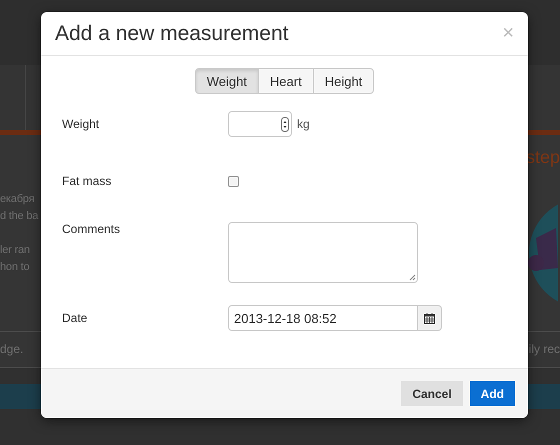  What do you see at coordinates (430, 318) in the screenshot?
I see `calendar-icon` at bounding box center [430, 318].